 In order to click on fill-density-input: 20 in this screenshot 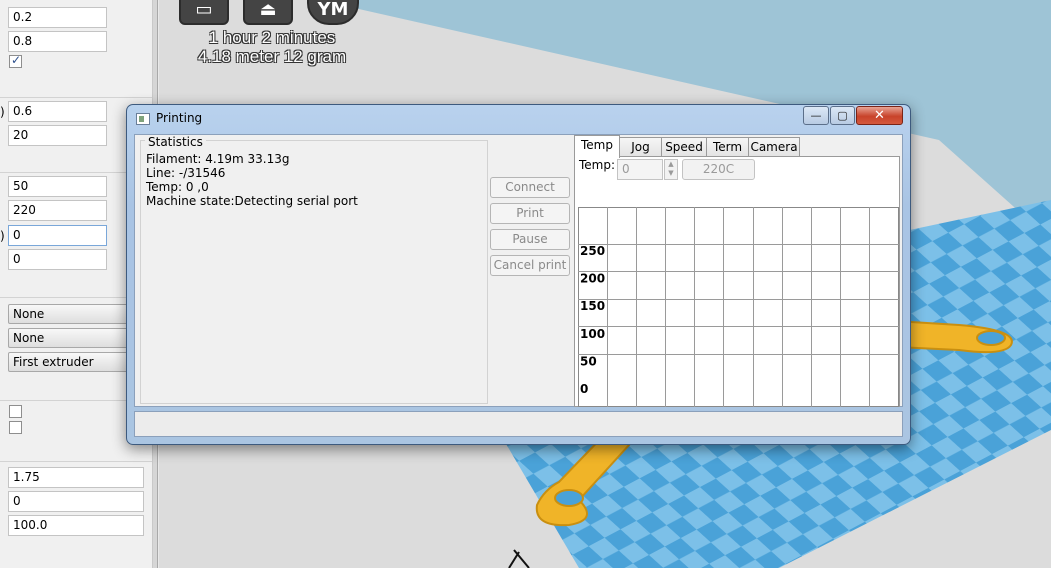, I will do `click(57, 135)`.